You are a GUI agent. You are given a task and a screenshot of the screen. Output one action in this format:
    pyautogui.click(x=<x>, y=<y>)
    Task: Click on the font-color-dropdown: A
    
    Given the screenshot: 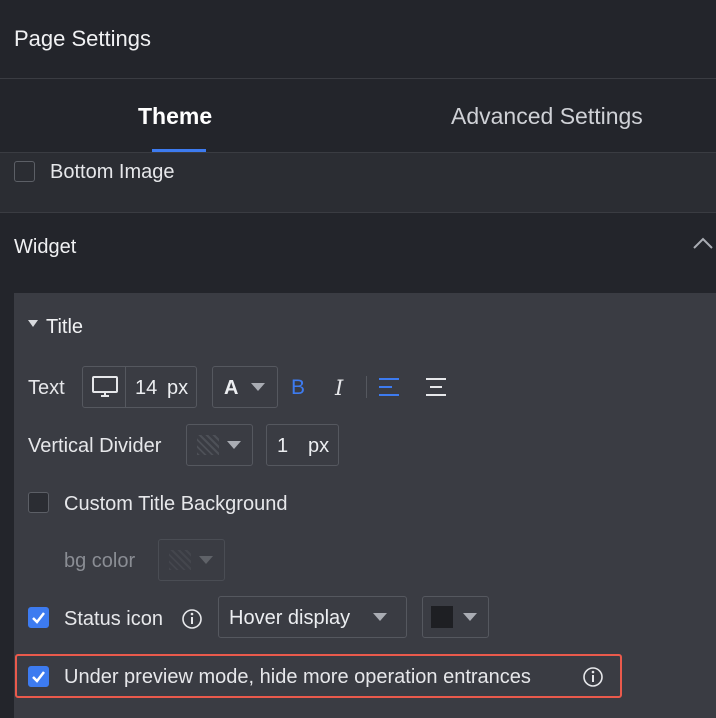 What is the action you would take?
    pyautogui.click(x=245, y=387)
    